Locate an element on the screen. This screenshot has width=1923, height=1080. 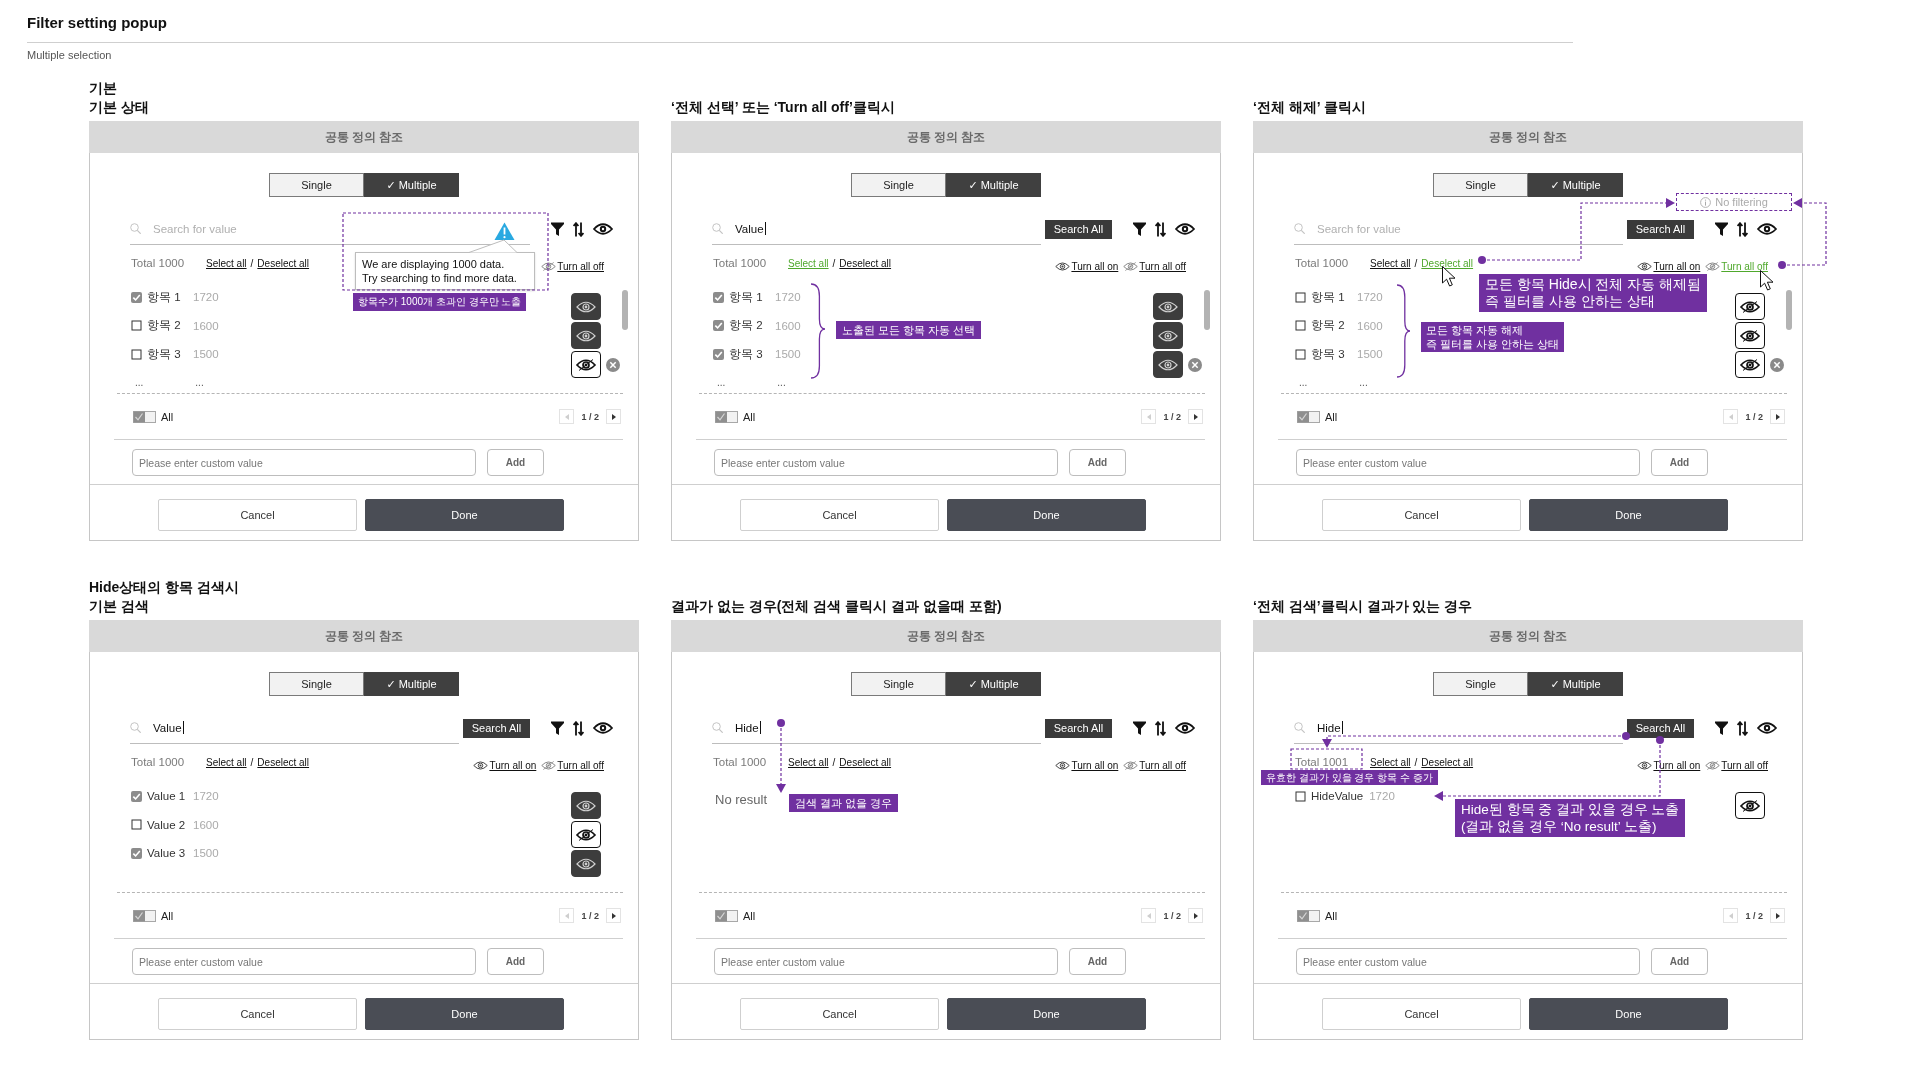
search-input: Search for value is located at coordinates (1359, 228).